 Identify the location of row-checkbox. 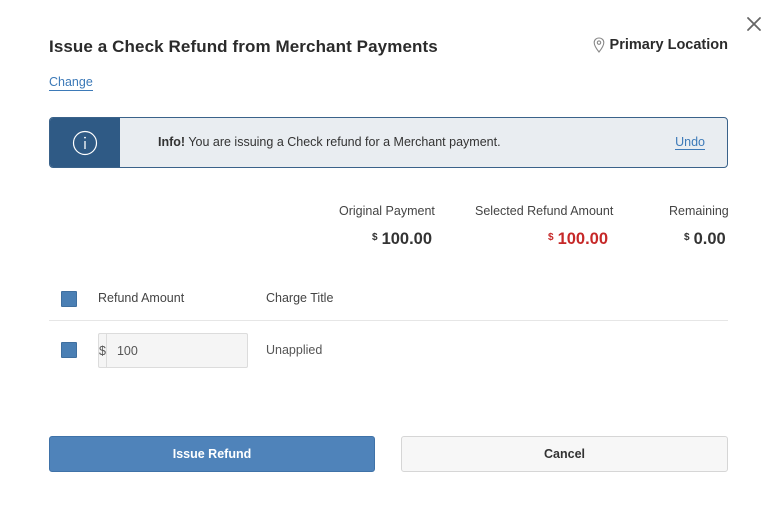
(69, 350).